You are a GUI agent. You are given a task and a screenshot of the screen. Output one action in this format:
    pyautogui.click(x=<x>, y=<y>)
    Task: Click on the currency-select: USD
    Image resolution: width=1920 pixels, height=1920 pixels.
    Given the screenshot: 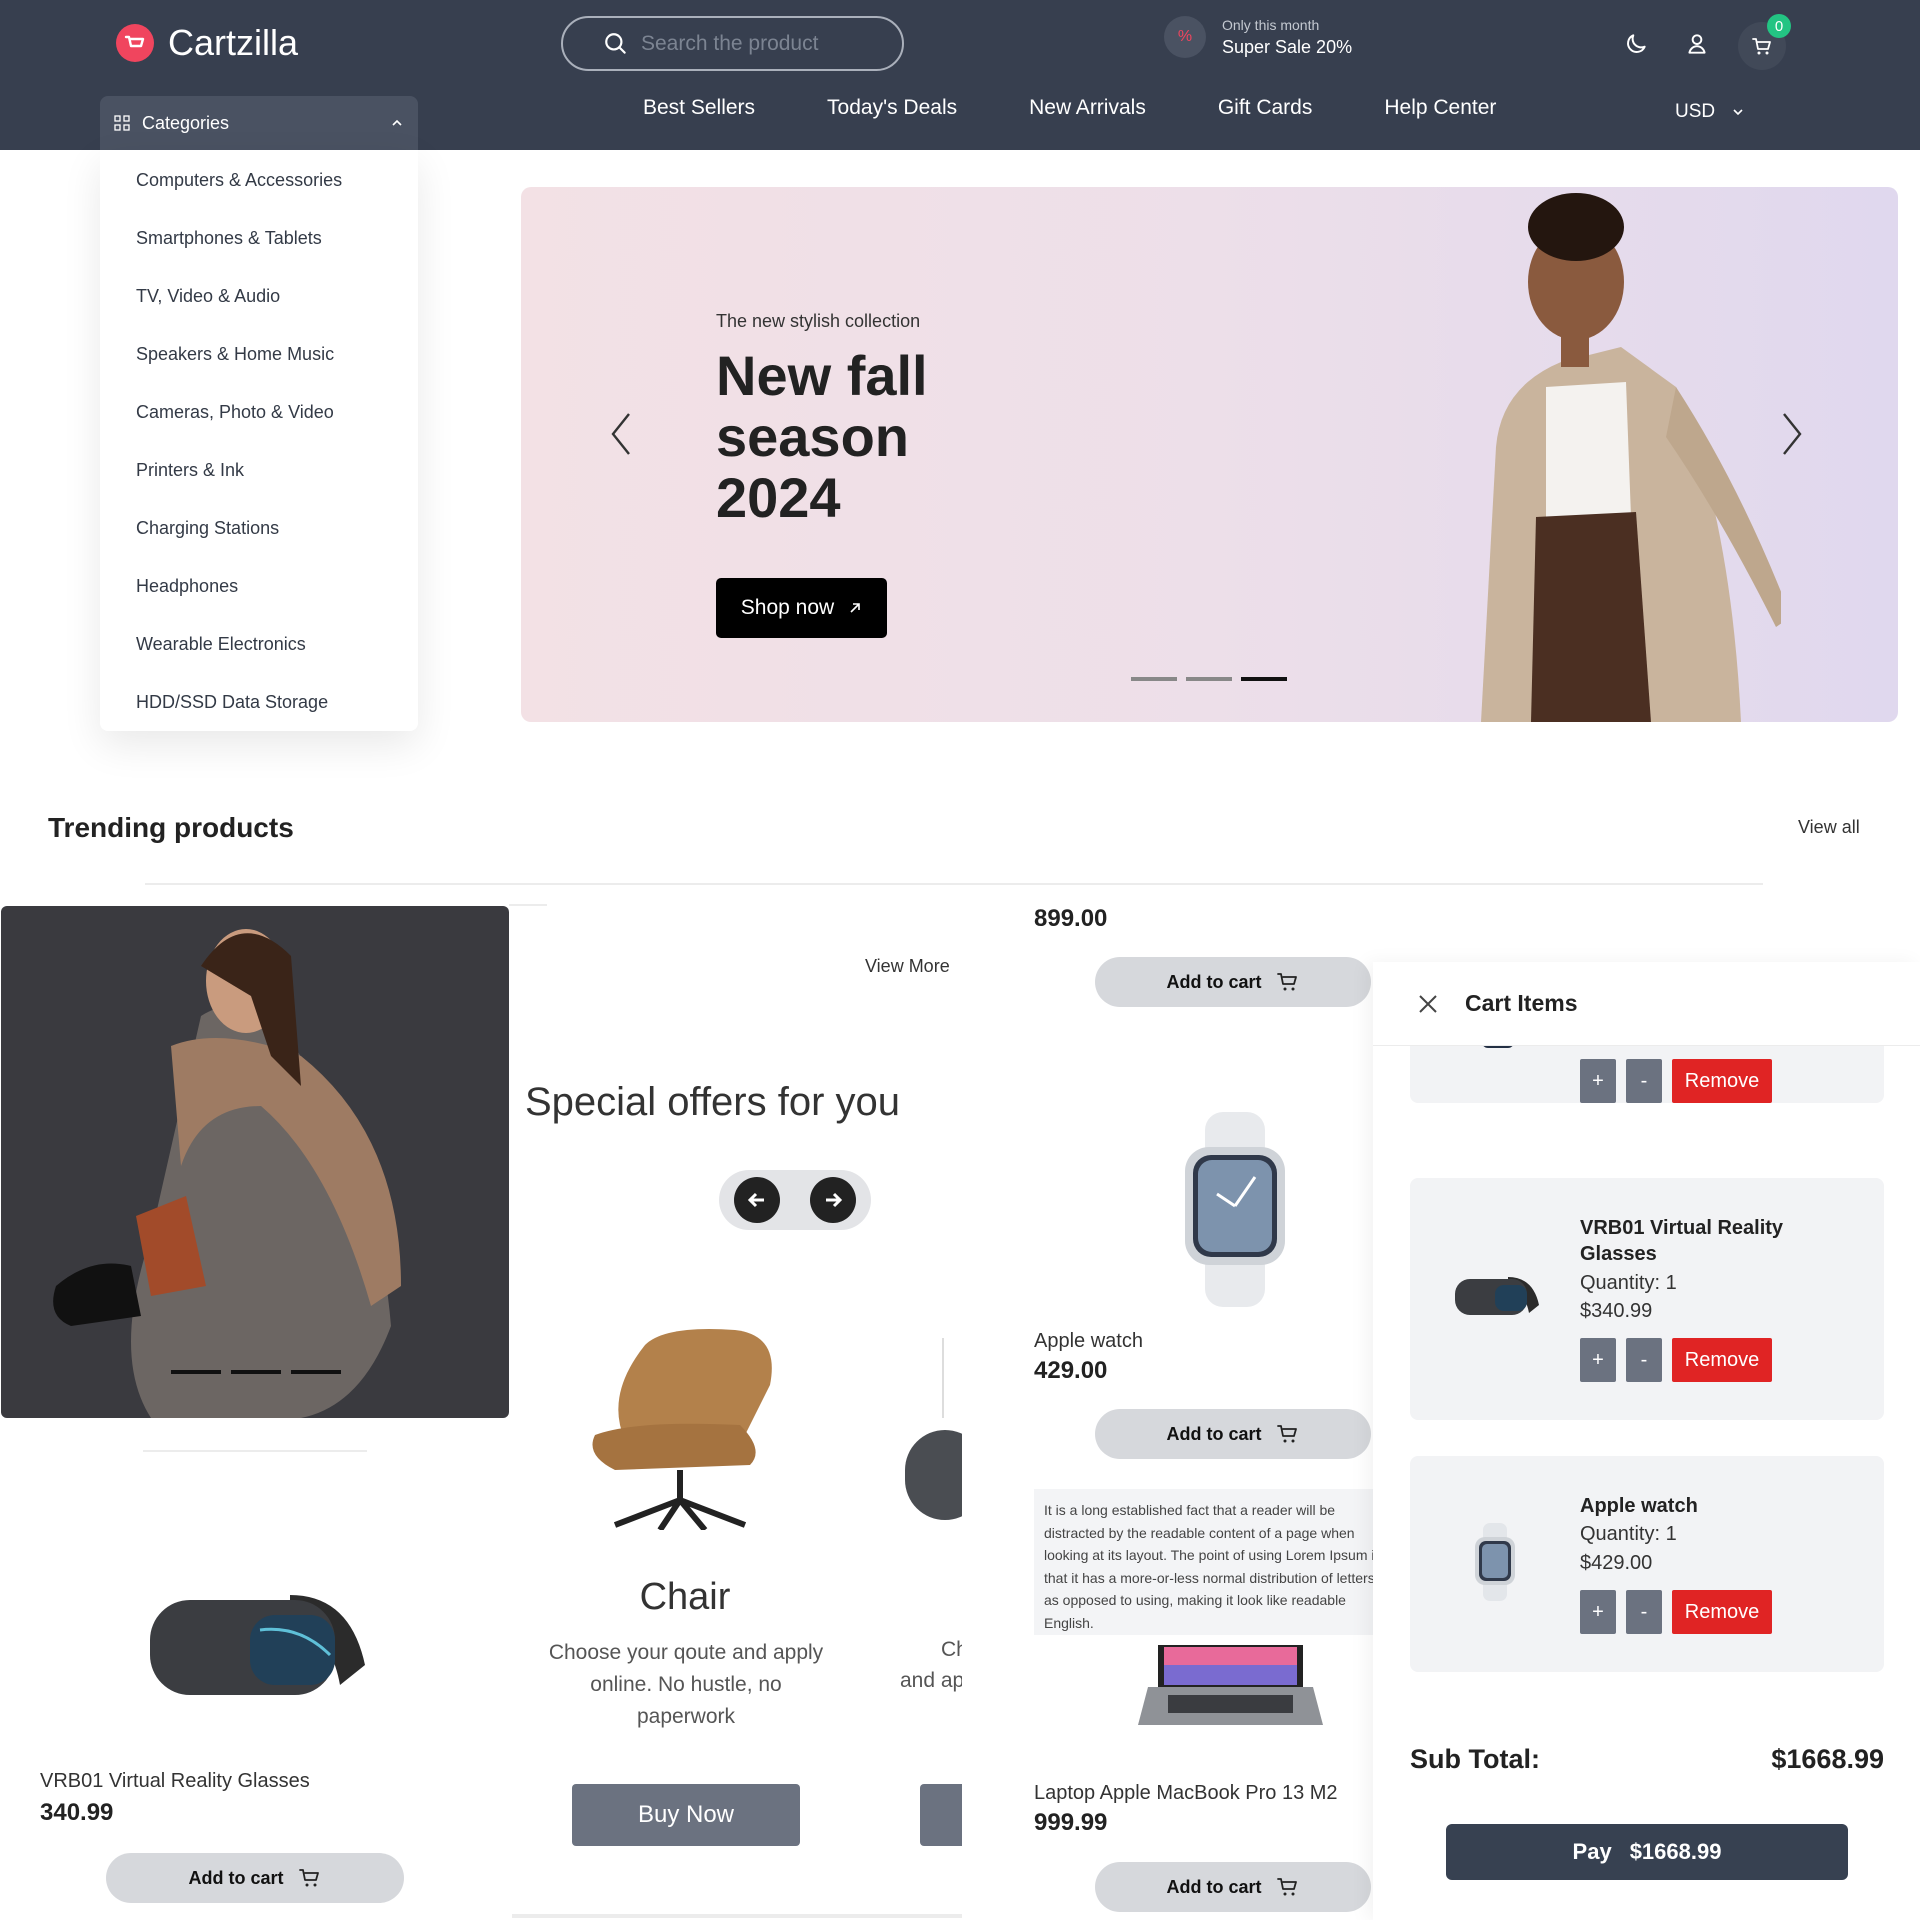 What is the action you would take?
    pyautogui.click(x=1710, y=112)
    